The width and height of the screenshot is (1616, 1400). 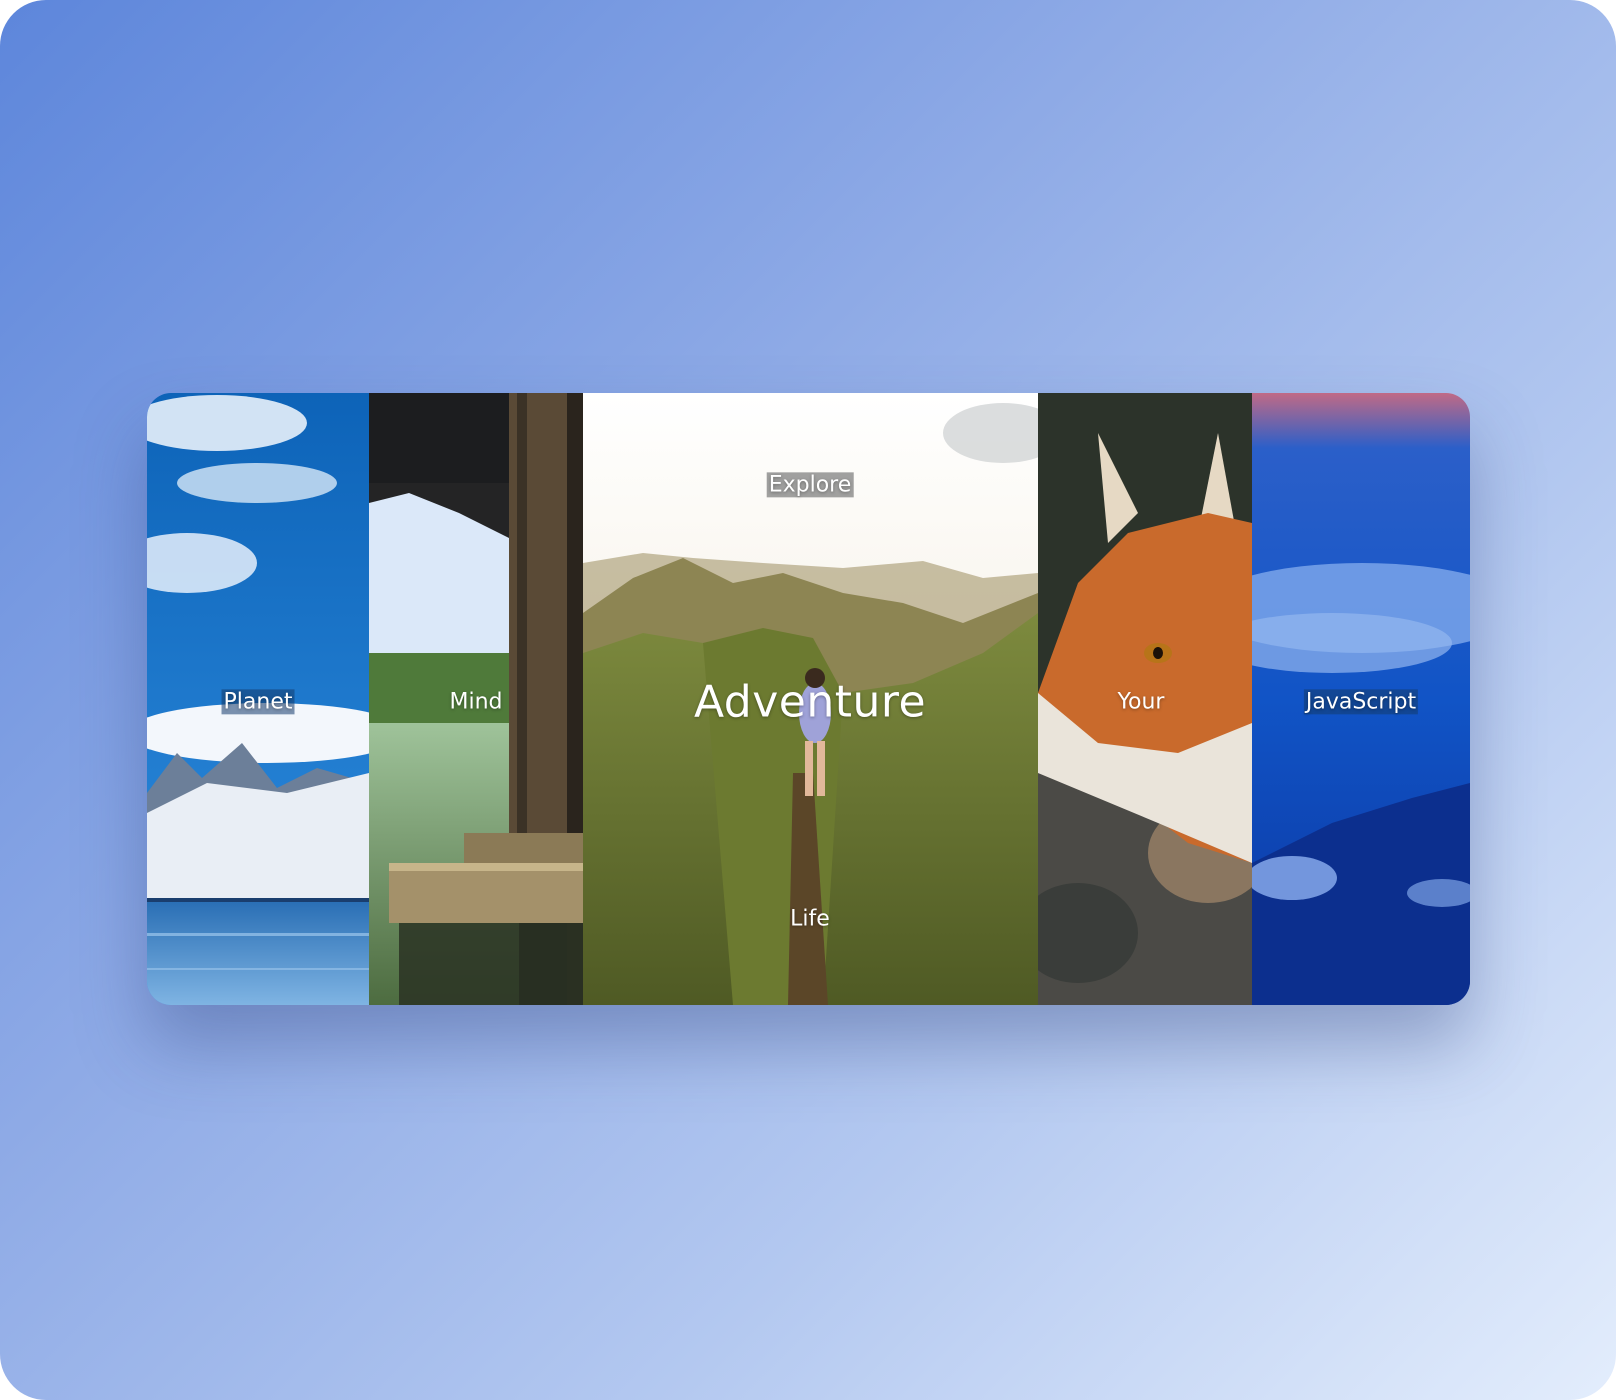 I want to click on panel-adventure-bottom-word: Life, so click(x=810, y=919).